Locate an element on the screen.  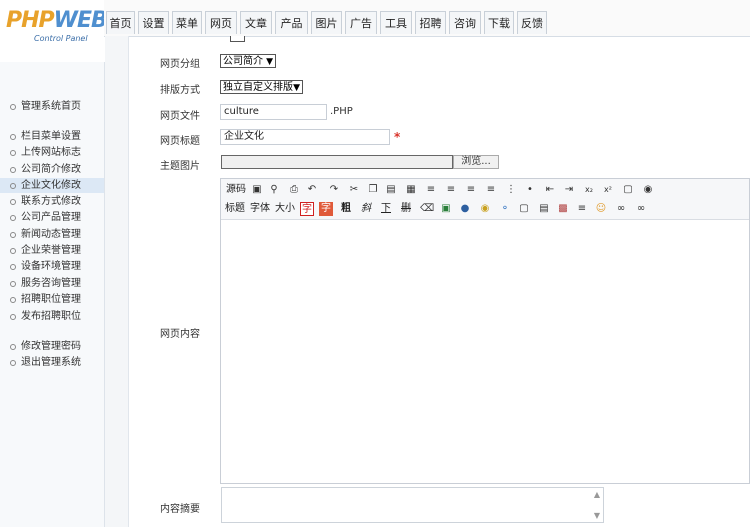
italic-button: 斜 is located at coordinates (366, 209).